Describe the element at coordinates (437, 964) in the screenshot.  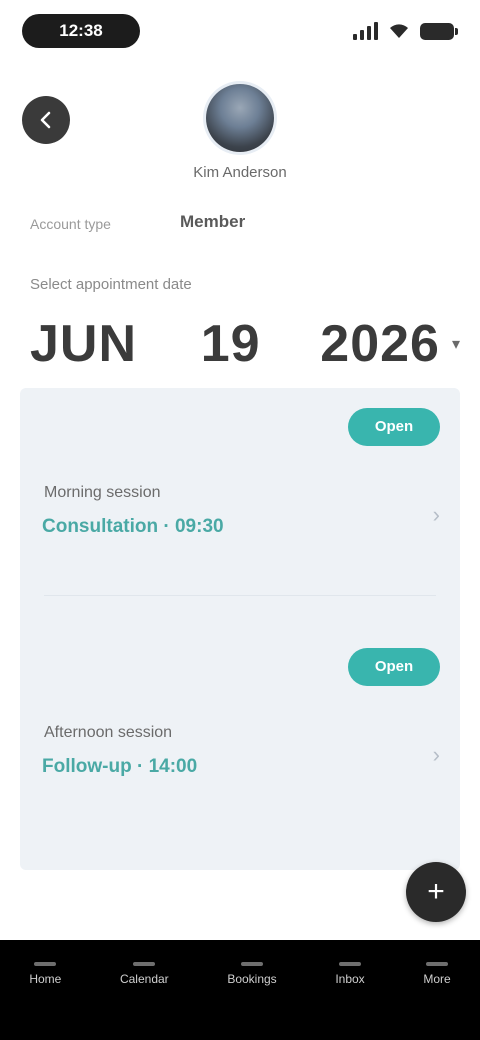
I see `more-icon` at that location.